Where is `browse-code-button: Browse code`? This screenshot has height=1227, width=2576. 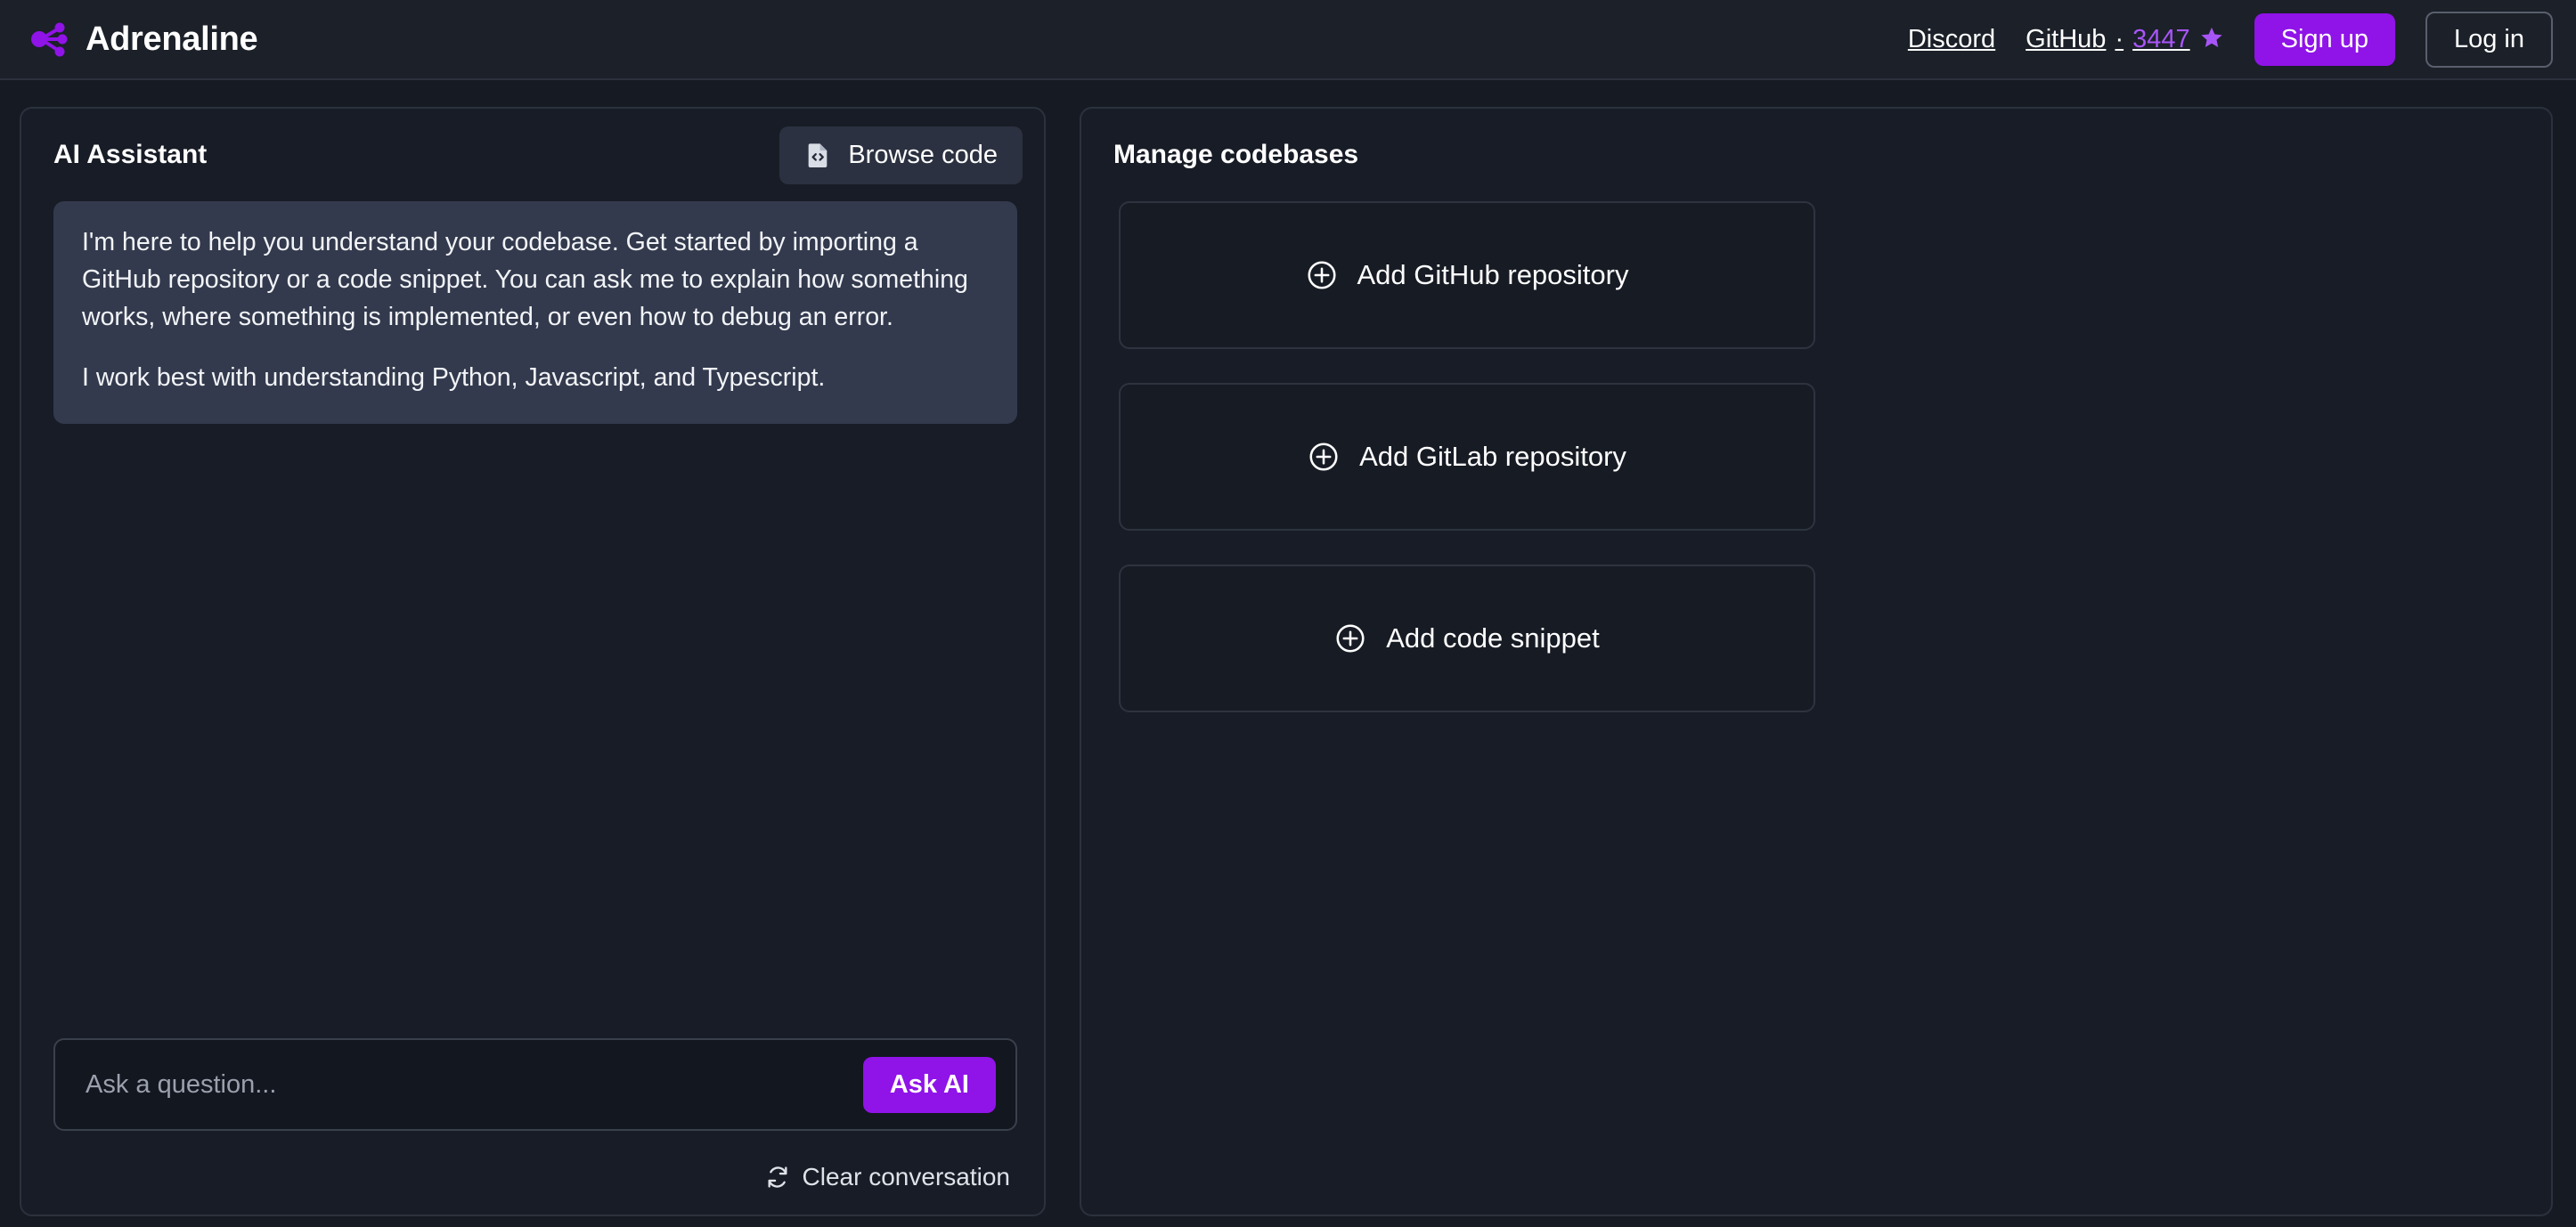
browse-code-button: Browse code is located at coordinates (901, 155).